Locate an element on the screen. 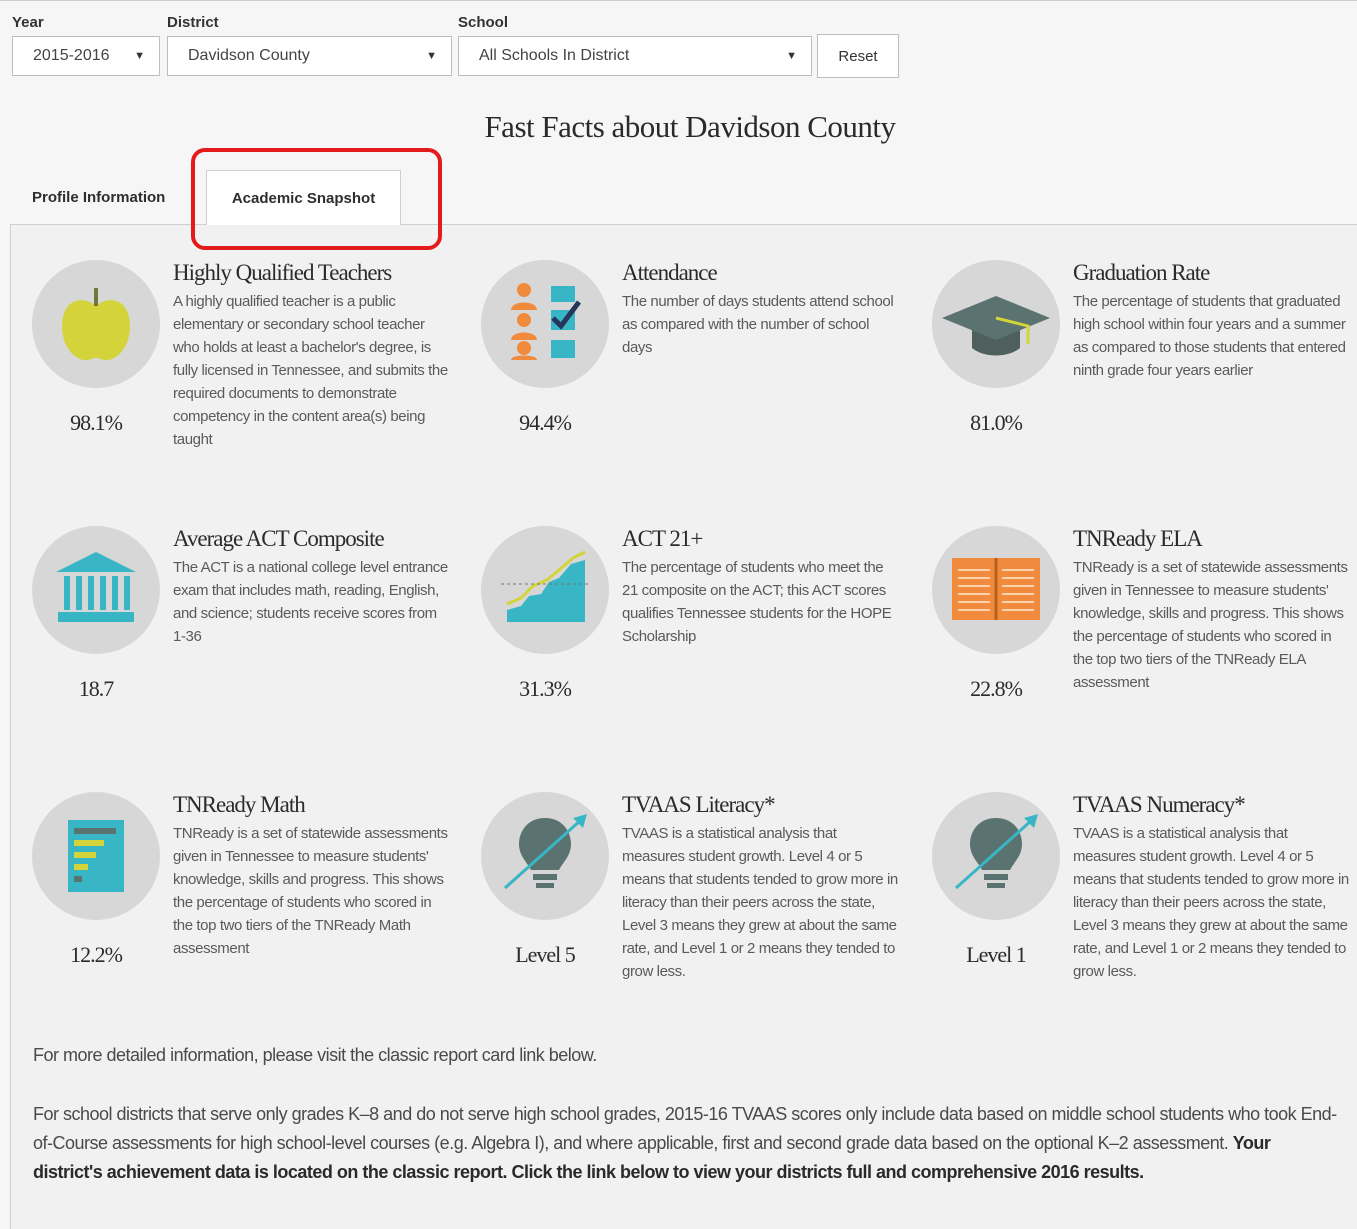  district-select: Davidson County ▼ is located at coordinates (309, 56).